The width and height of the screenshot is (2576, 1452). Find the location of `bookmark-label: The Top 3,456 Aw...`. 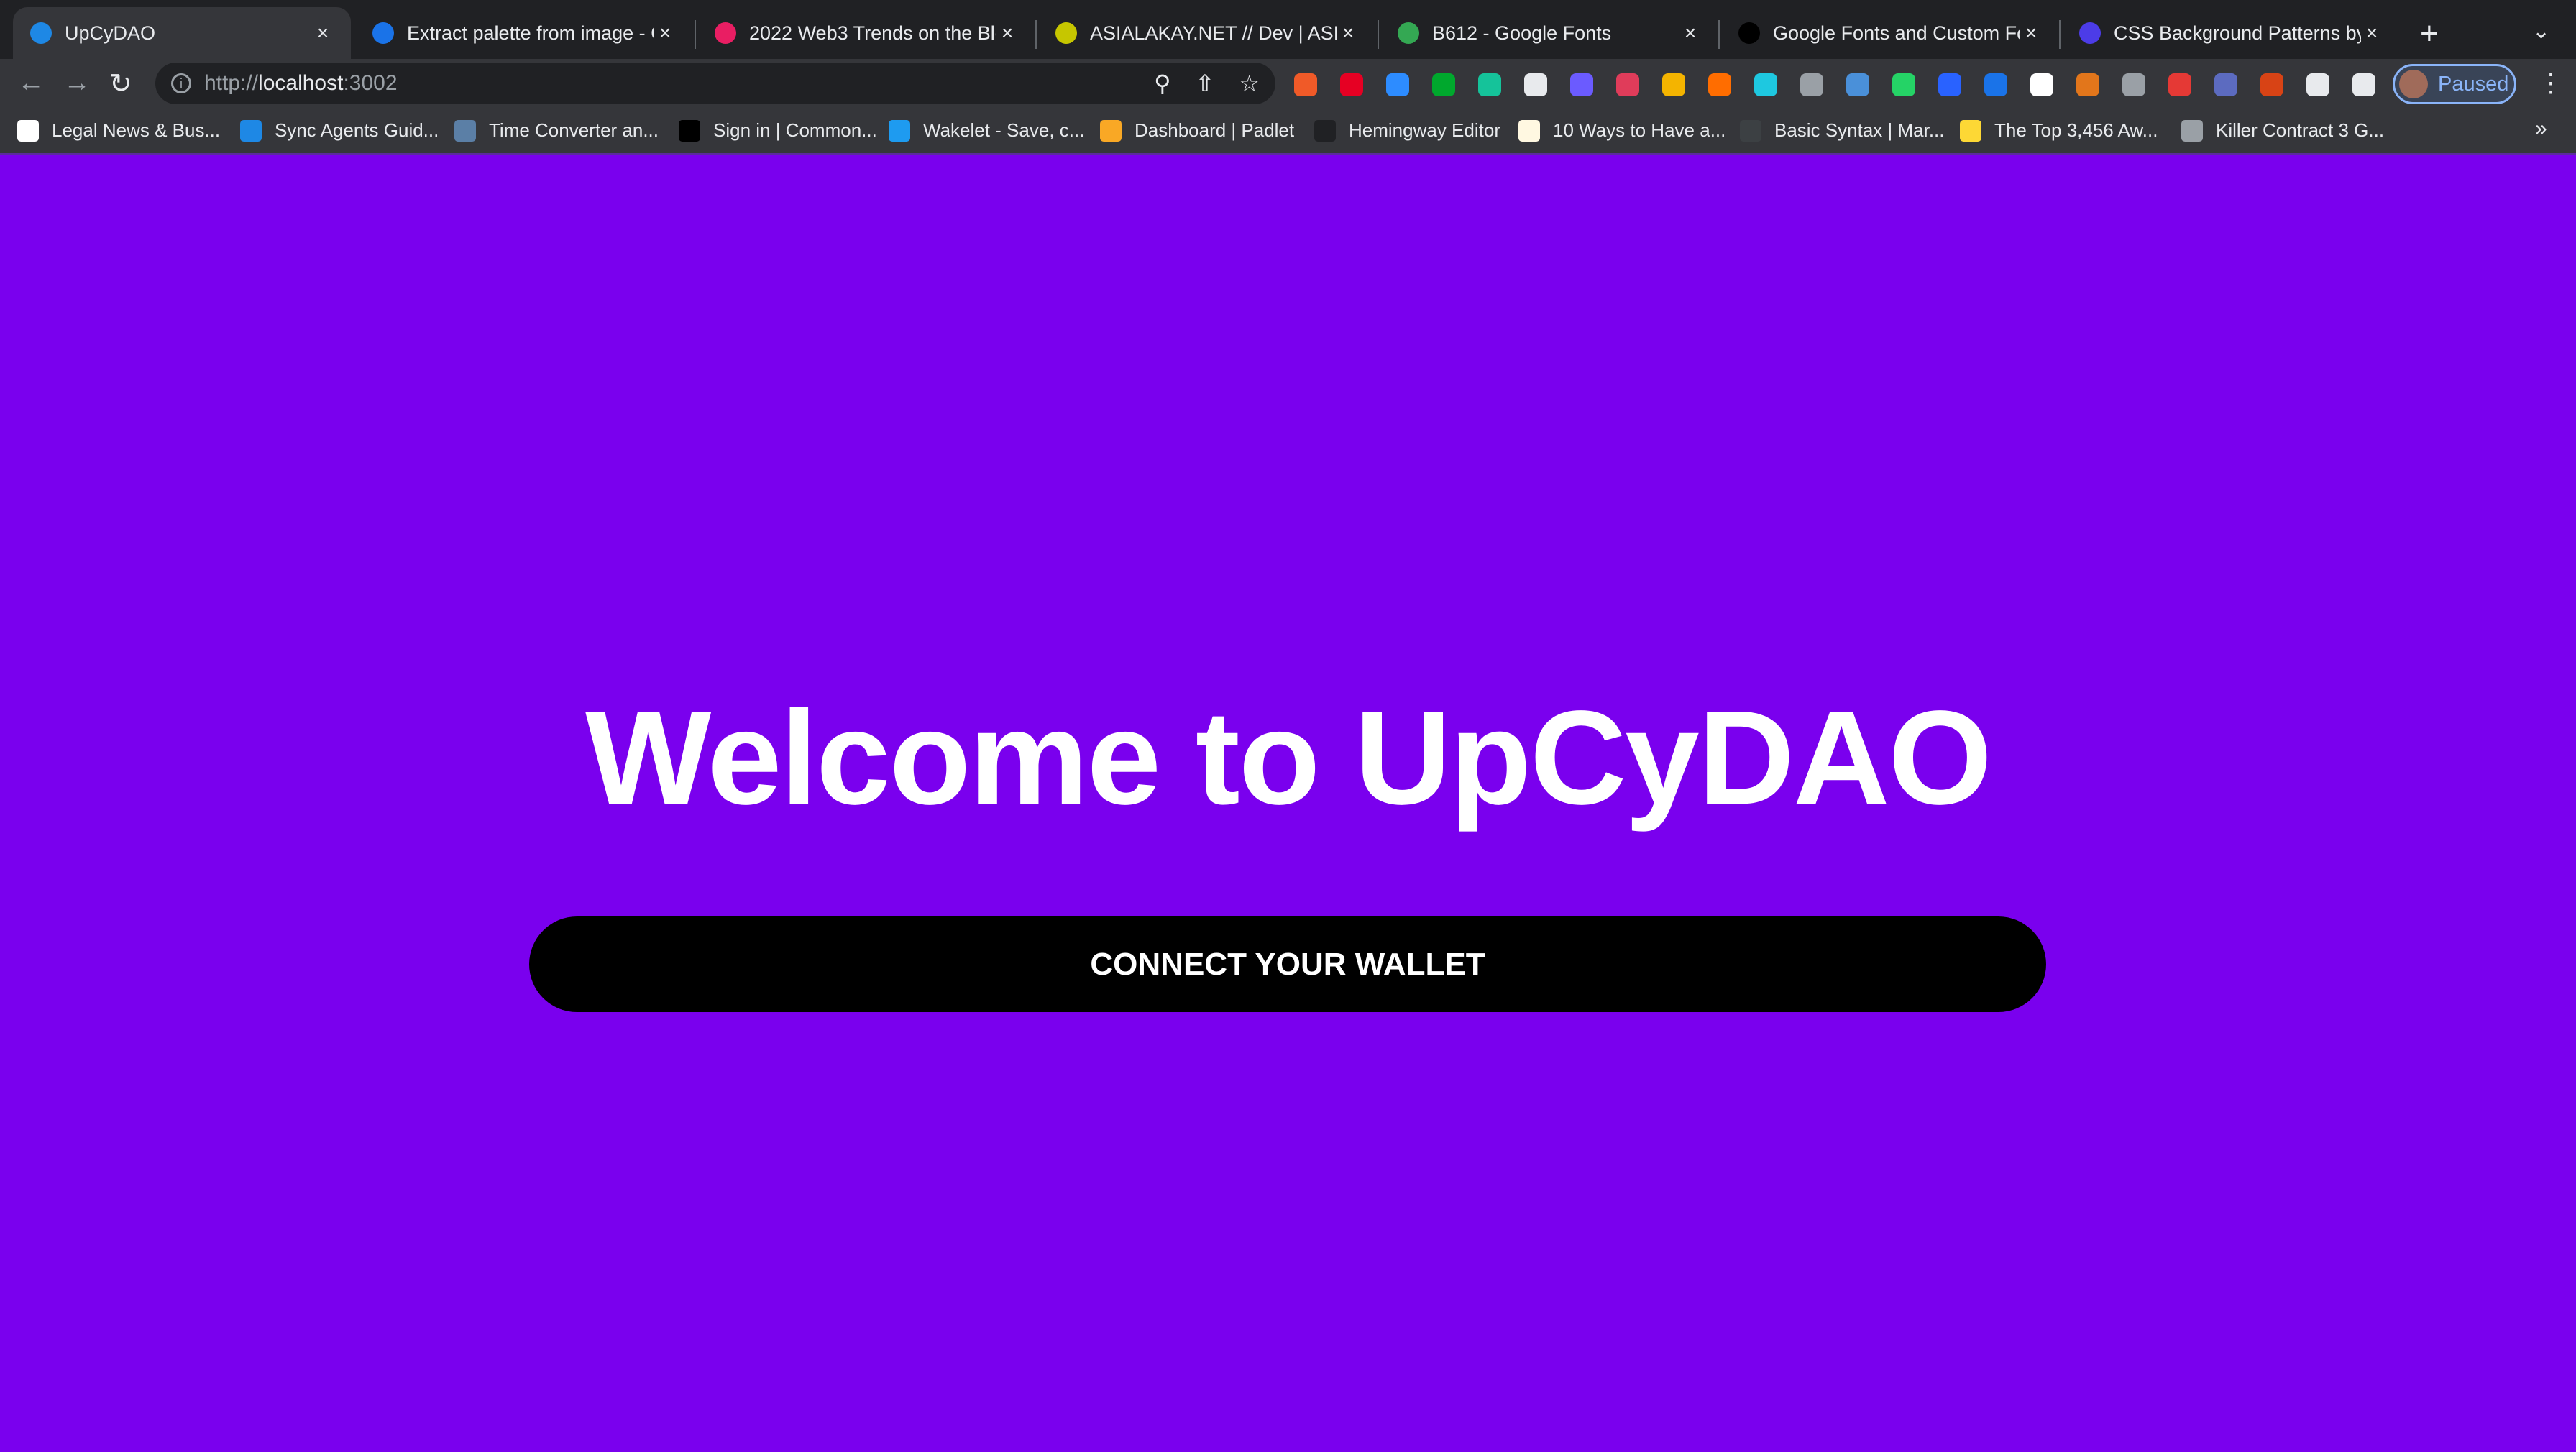

bookmark-label: The Top 3,456 Aw... is located at coordinates (2076, 130).